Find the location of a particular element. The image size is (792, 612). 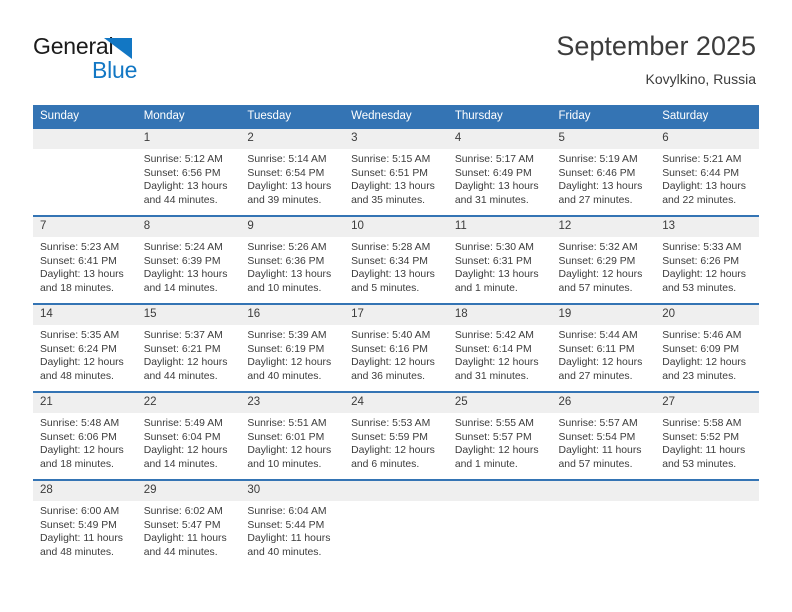

sunset-text: Sunset: 6:56 PM is located at coordinates (182, 173).